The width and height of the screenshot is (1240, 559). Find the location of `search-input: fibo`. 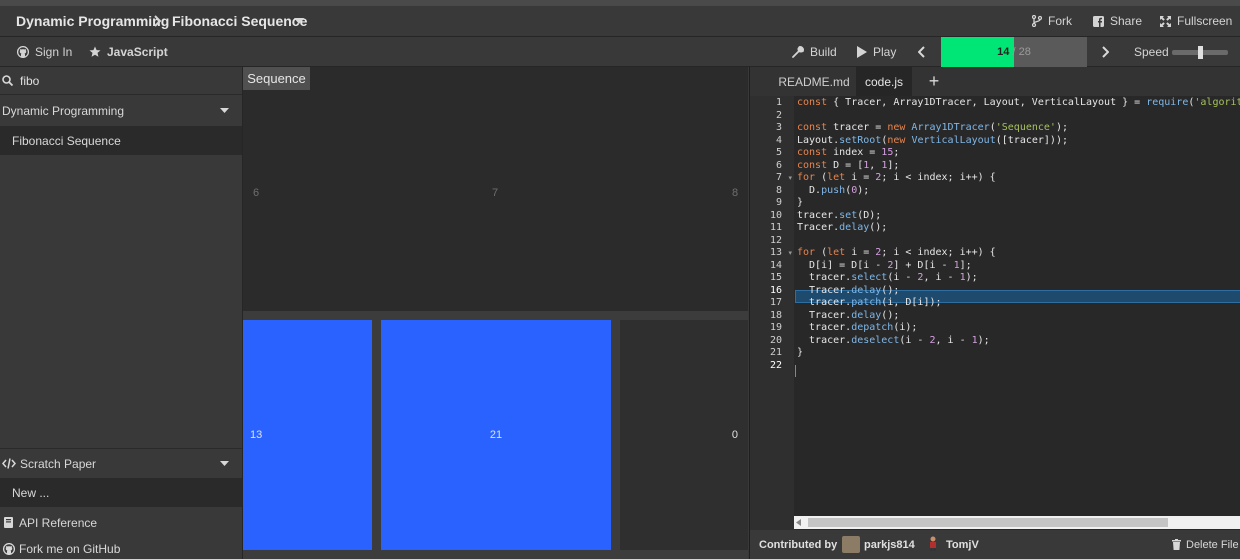

search-input: fibo is located at coordinates (29, 81).